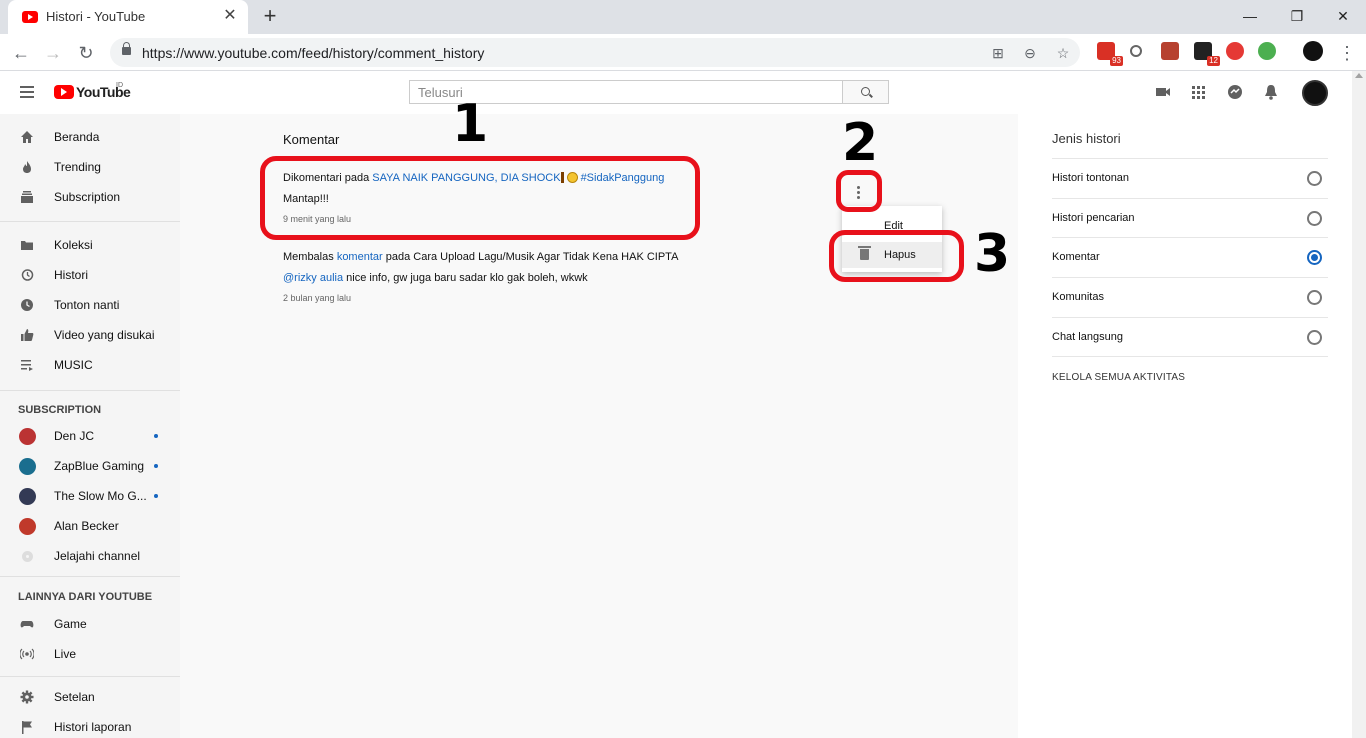 This screenshot has width=1366, height=738. Describe the element at coordinates (1063, 53) in the screenshot. I see `bookmark-star-icon: ☆` at that location.